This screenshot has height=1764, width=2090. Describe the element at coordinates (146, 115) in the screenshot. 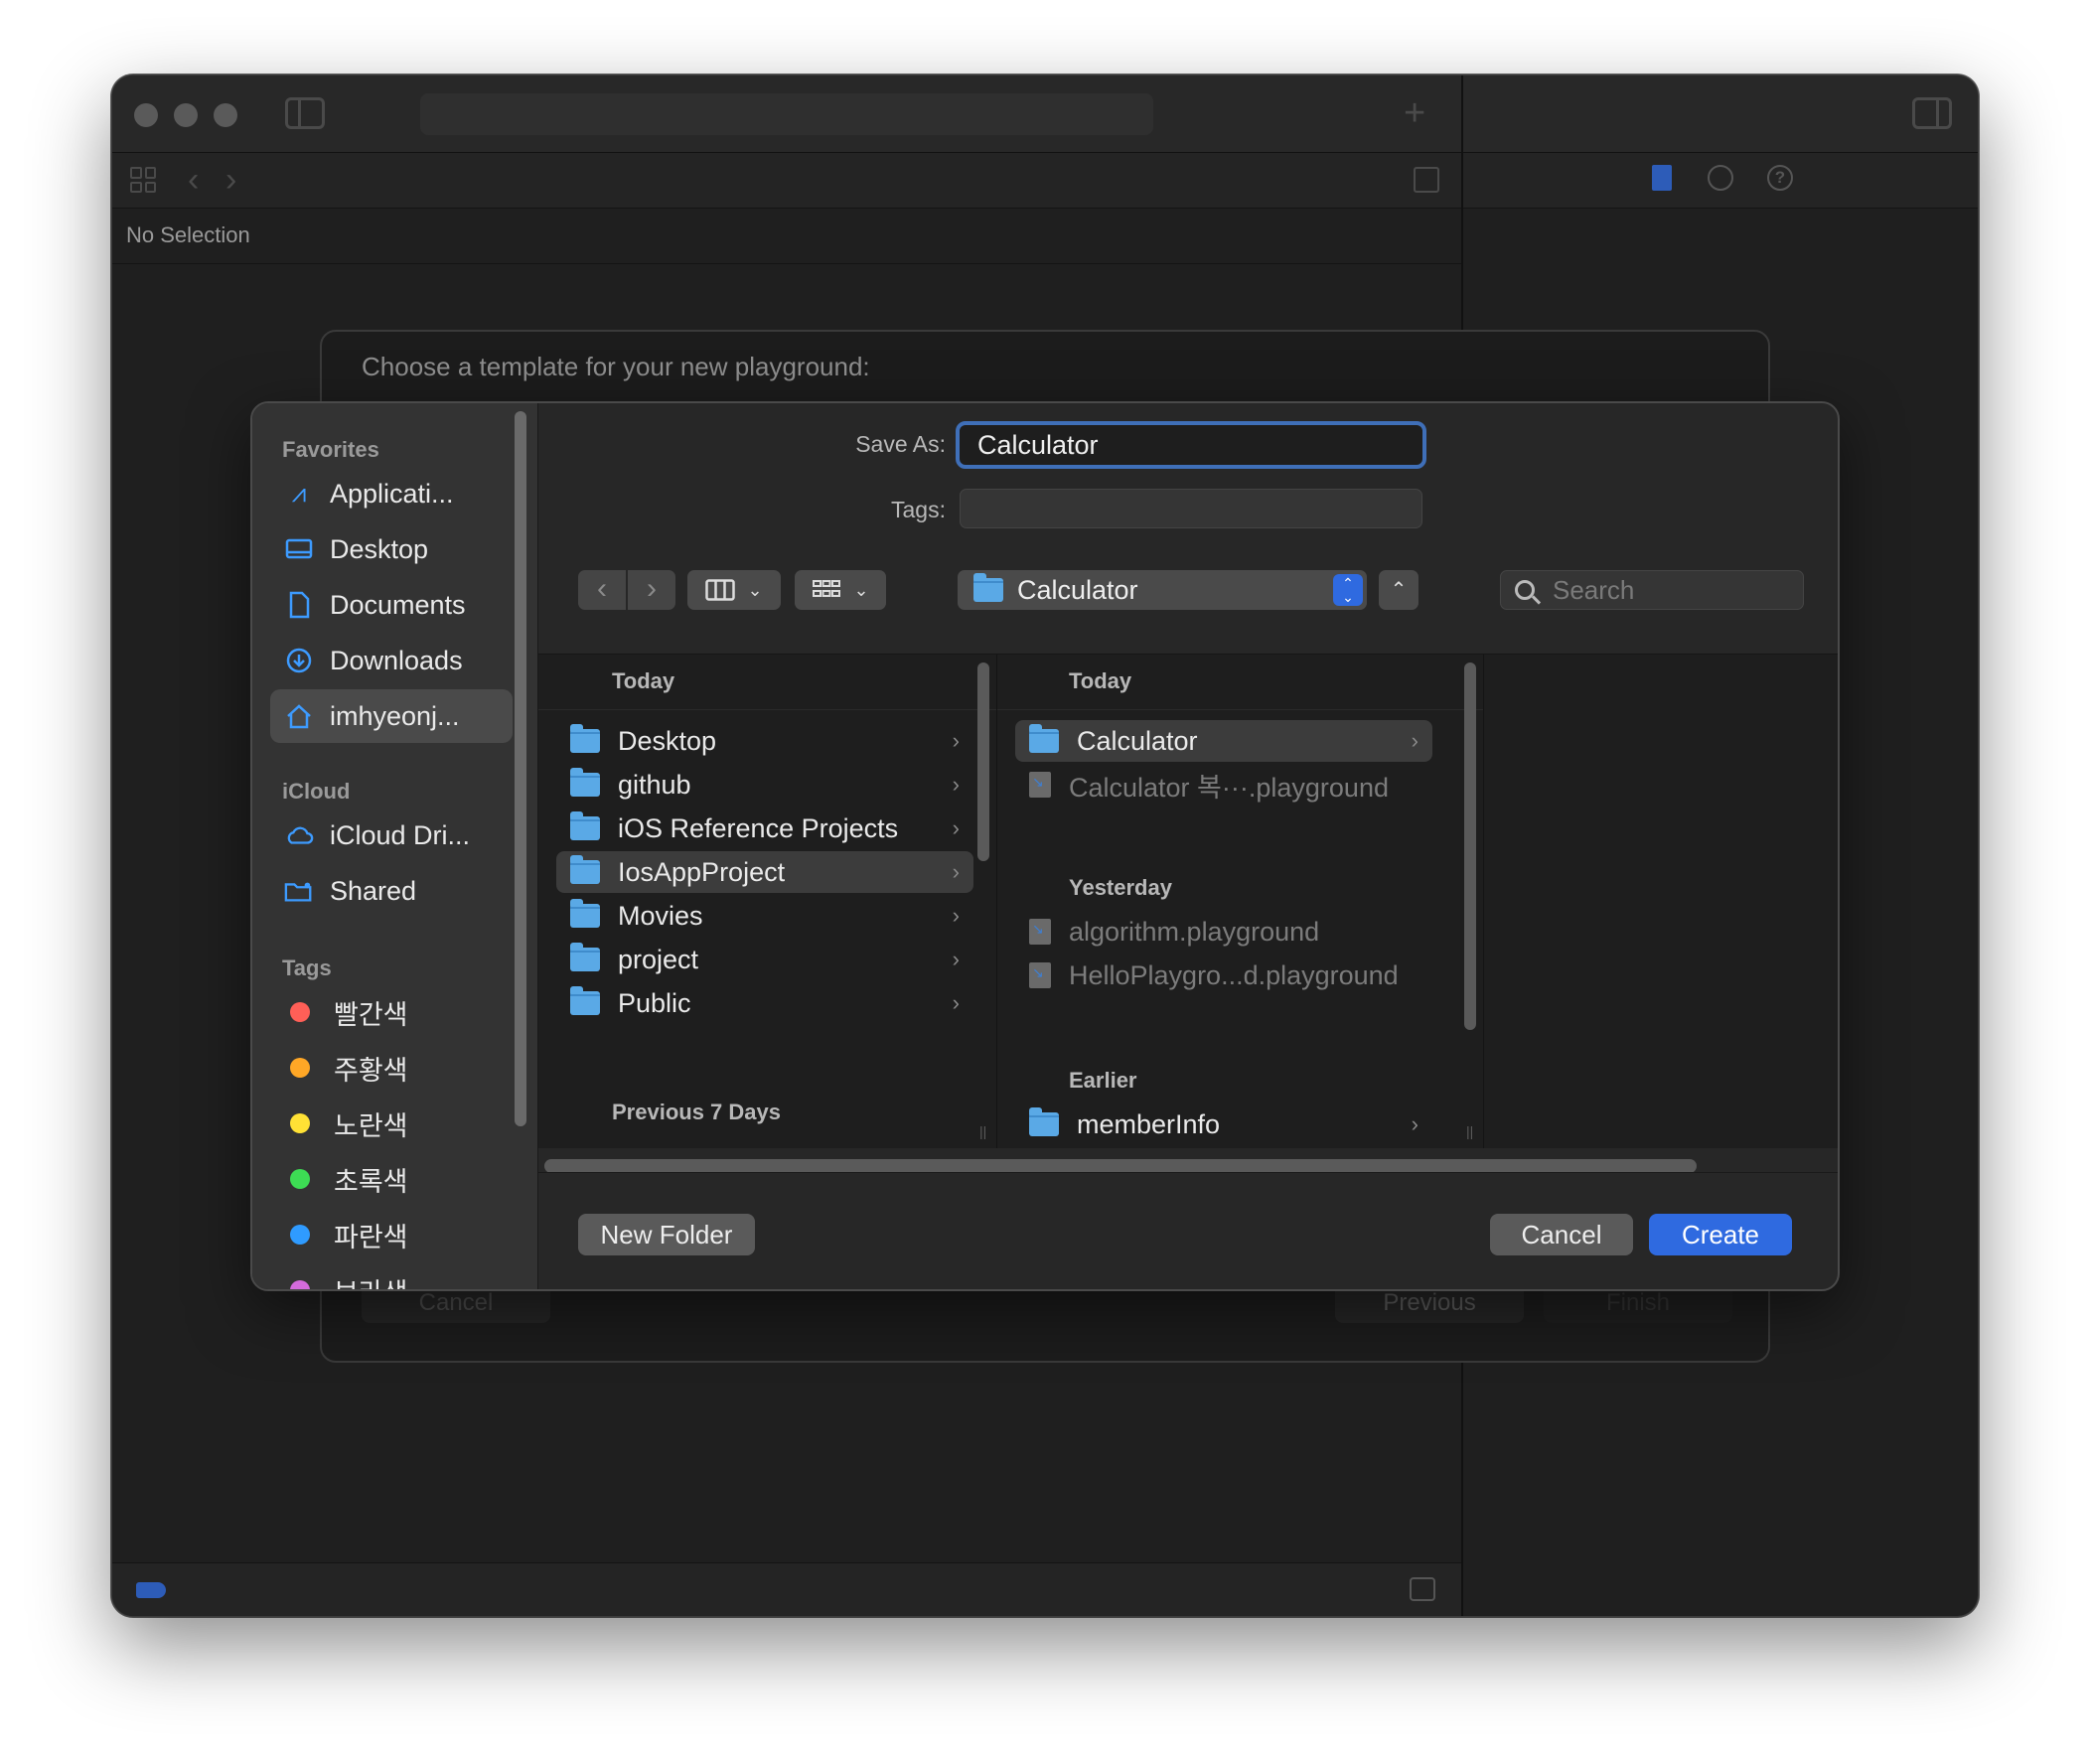

I see `close-window-button` at that location.